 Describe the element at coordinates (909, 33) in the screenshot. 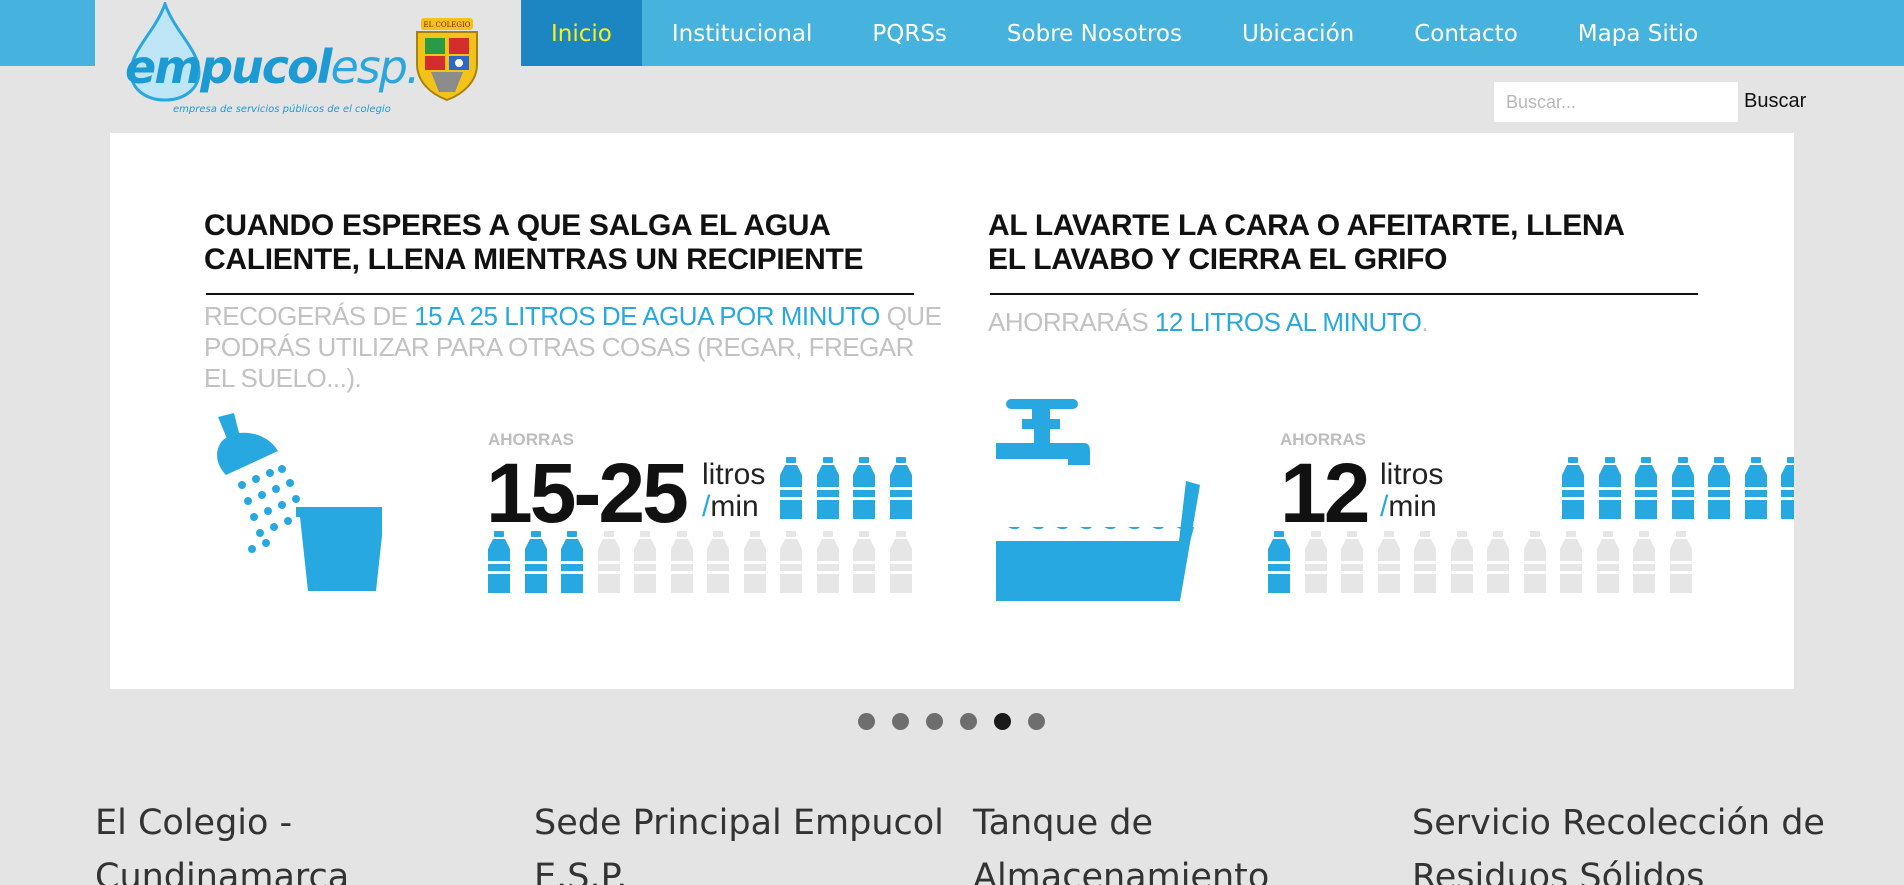

I see `nav-item-pqrss: PQRSs` at that location.